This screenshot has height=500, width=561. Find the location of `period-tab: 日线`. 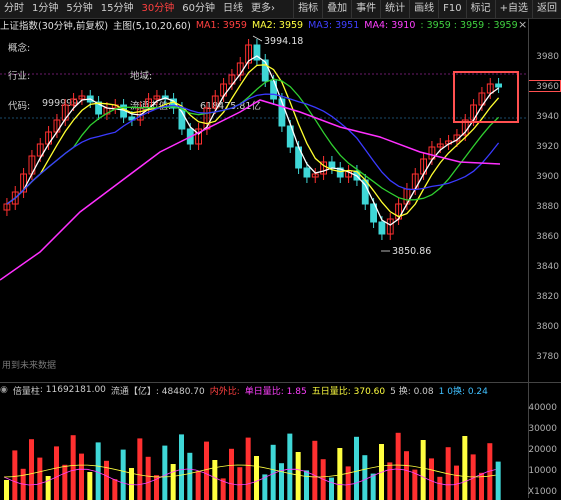

period-tab: 日线 is located at coordinates (233, 9).